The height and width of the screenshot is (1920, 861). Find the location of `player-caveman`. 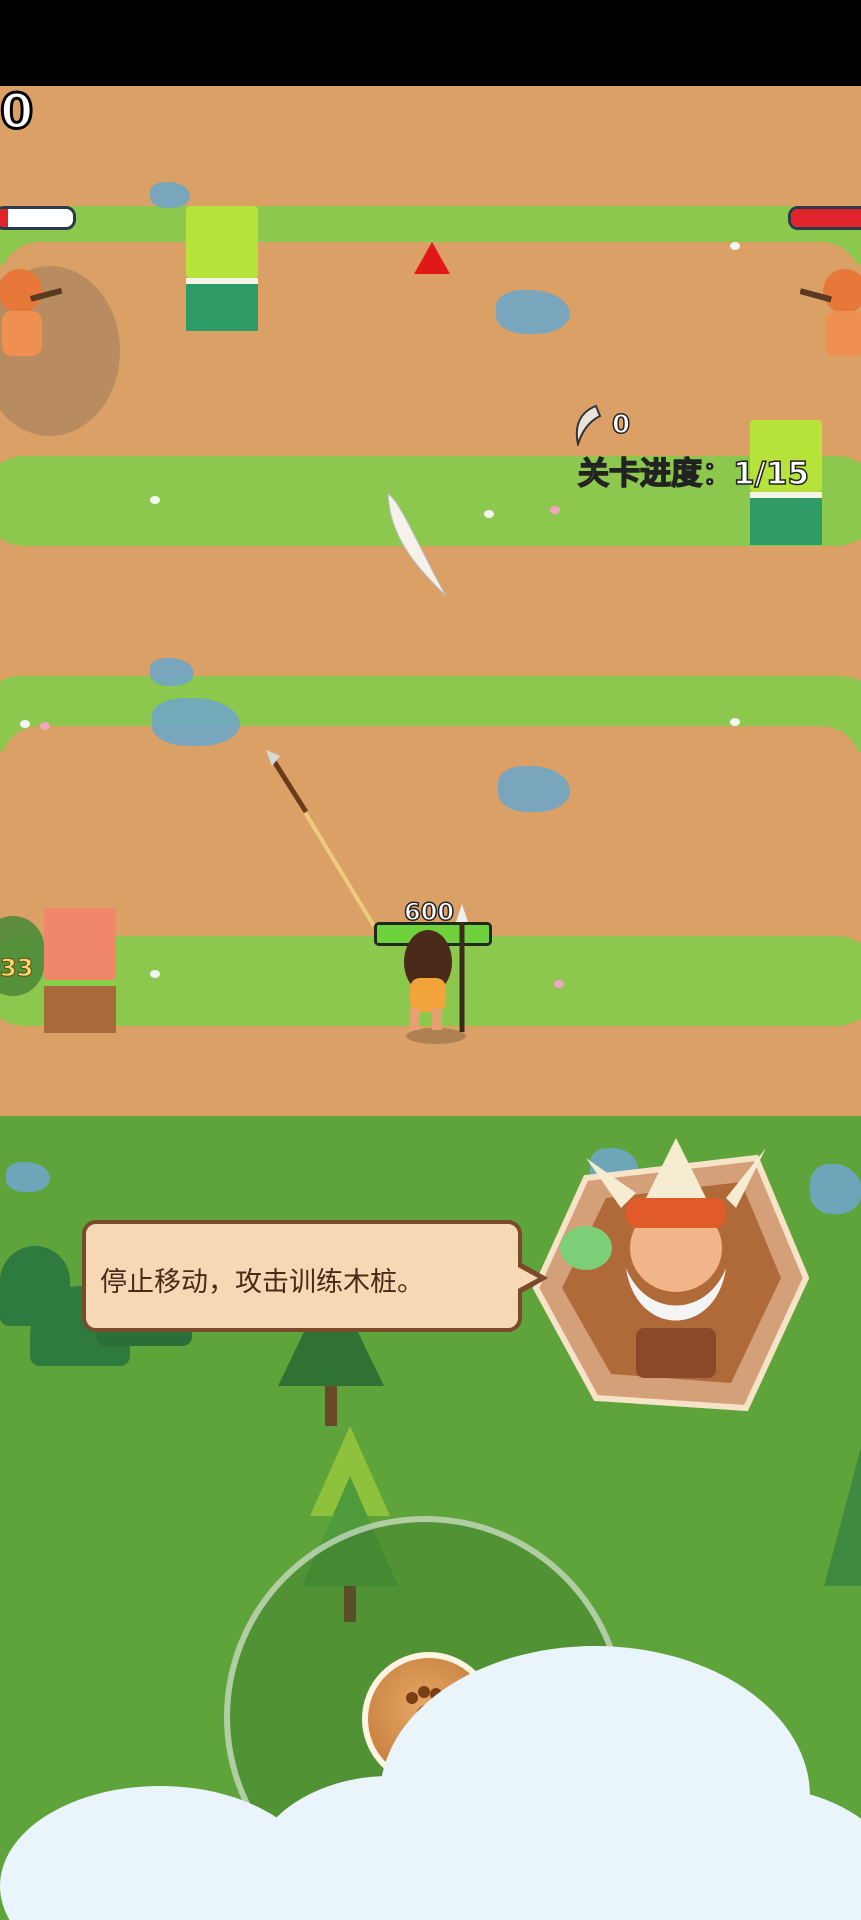

player-caveman is located at coordinates (436, 974).